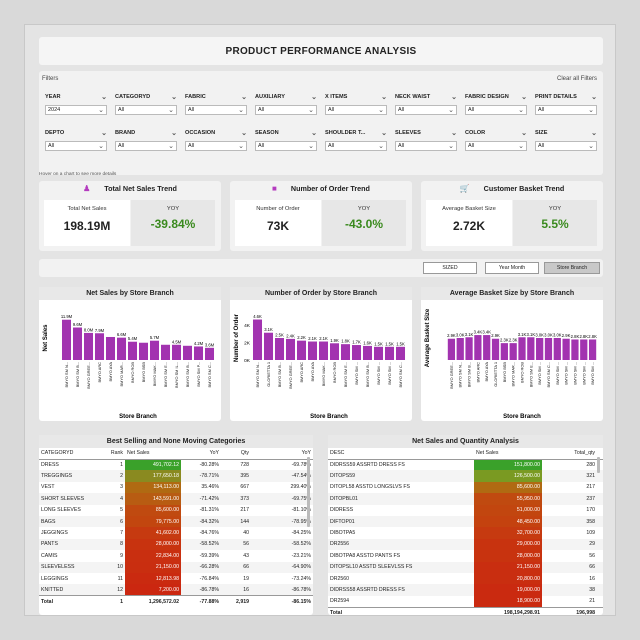 This screenshot has width=640, height=640. I want to click on toggle-store-branch-button: Store Branch, so click(572, 268).